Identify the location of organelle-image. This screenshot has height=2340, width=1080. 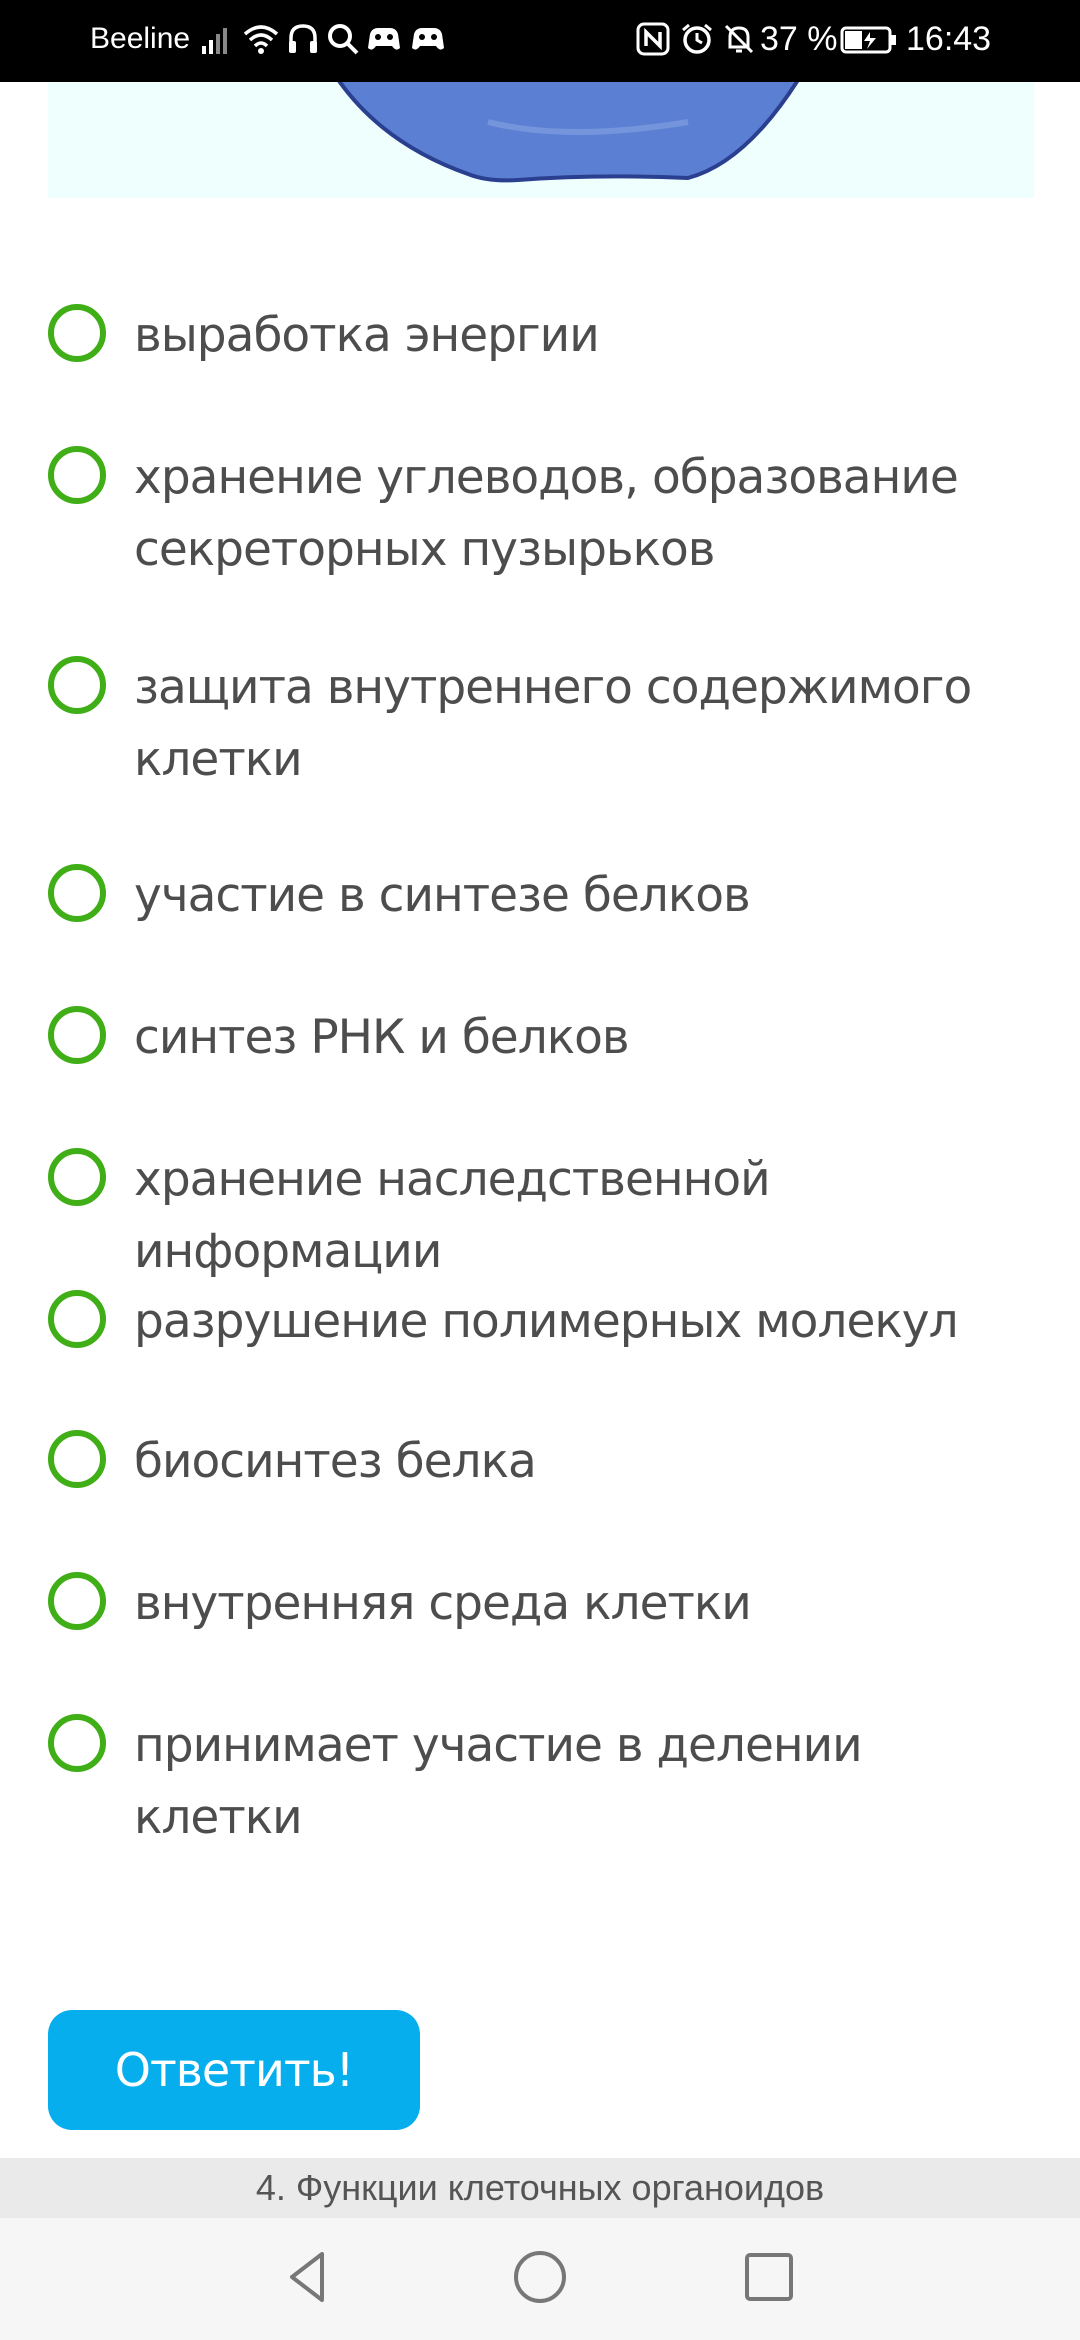
(541, 140).